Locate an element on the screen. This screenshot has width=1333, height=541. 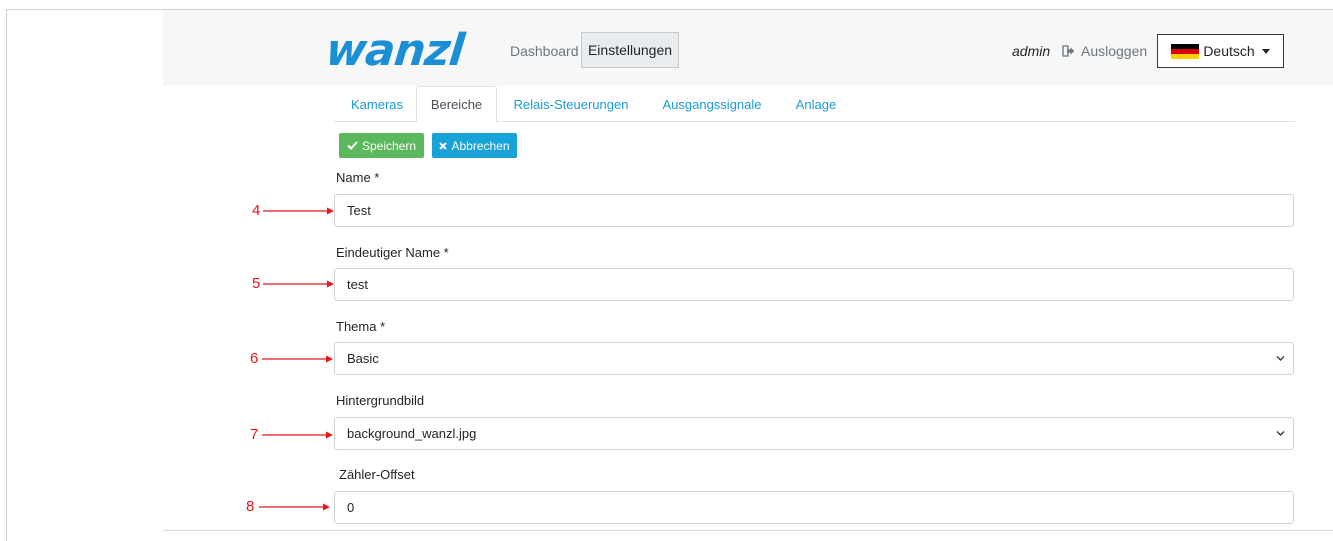
language-dropdown: Deutsch is located at coordinates (1220, 51).